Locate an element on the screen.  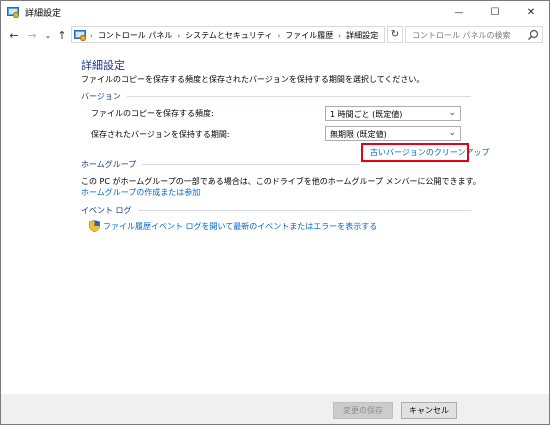
back-button: ← is located at coordinates (14, 35).